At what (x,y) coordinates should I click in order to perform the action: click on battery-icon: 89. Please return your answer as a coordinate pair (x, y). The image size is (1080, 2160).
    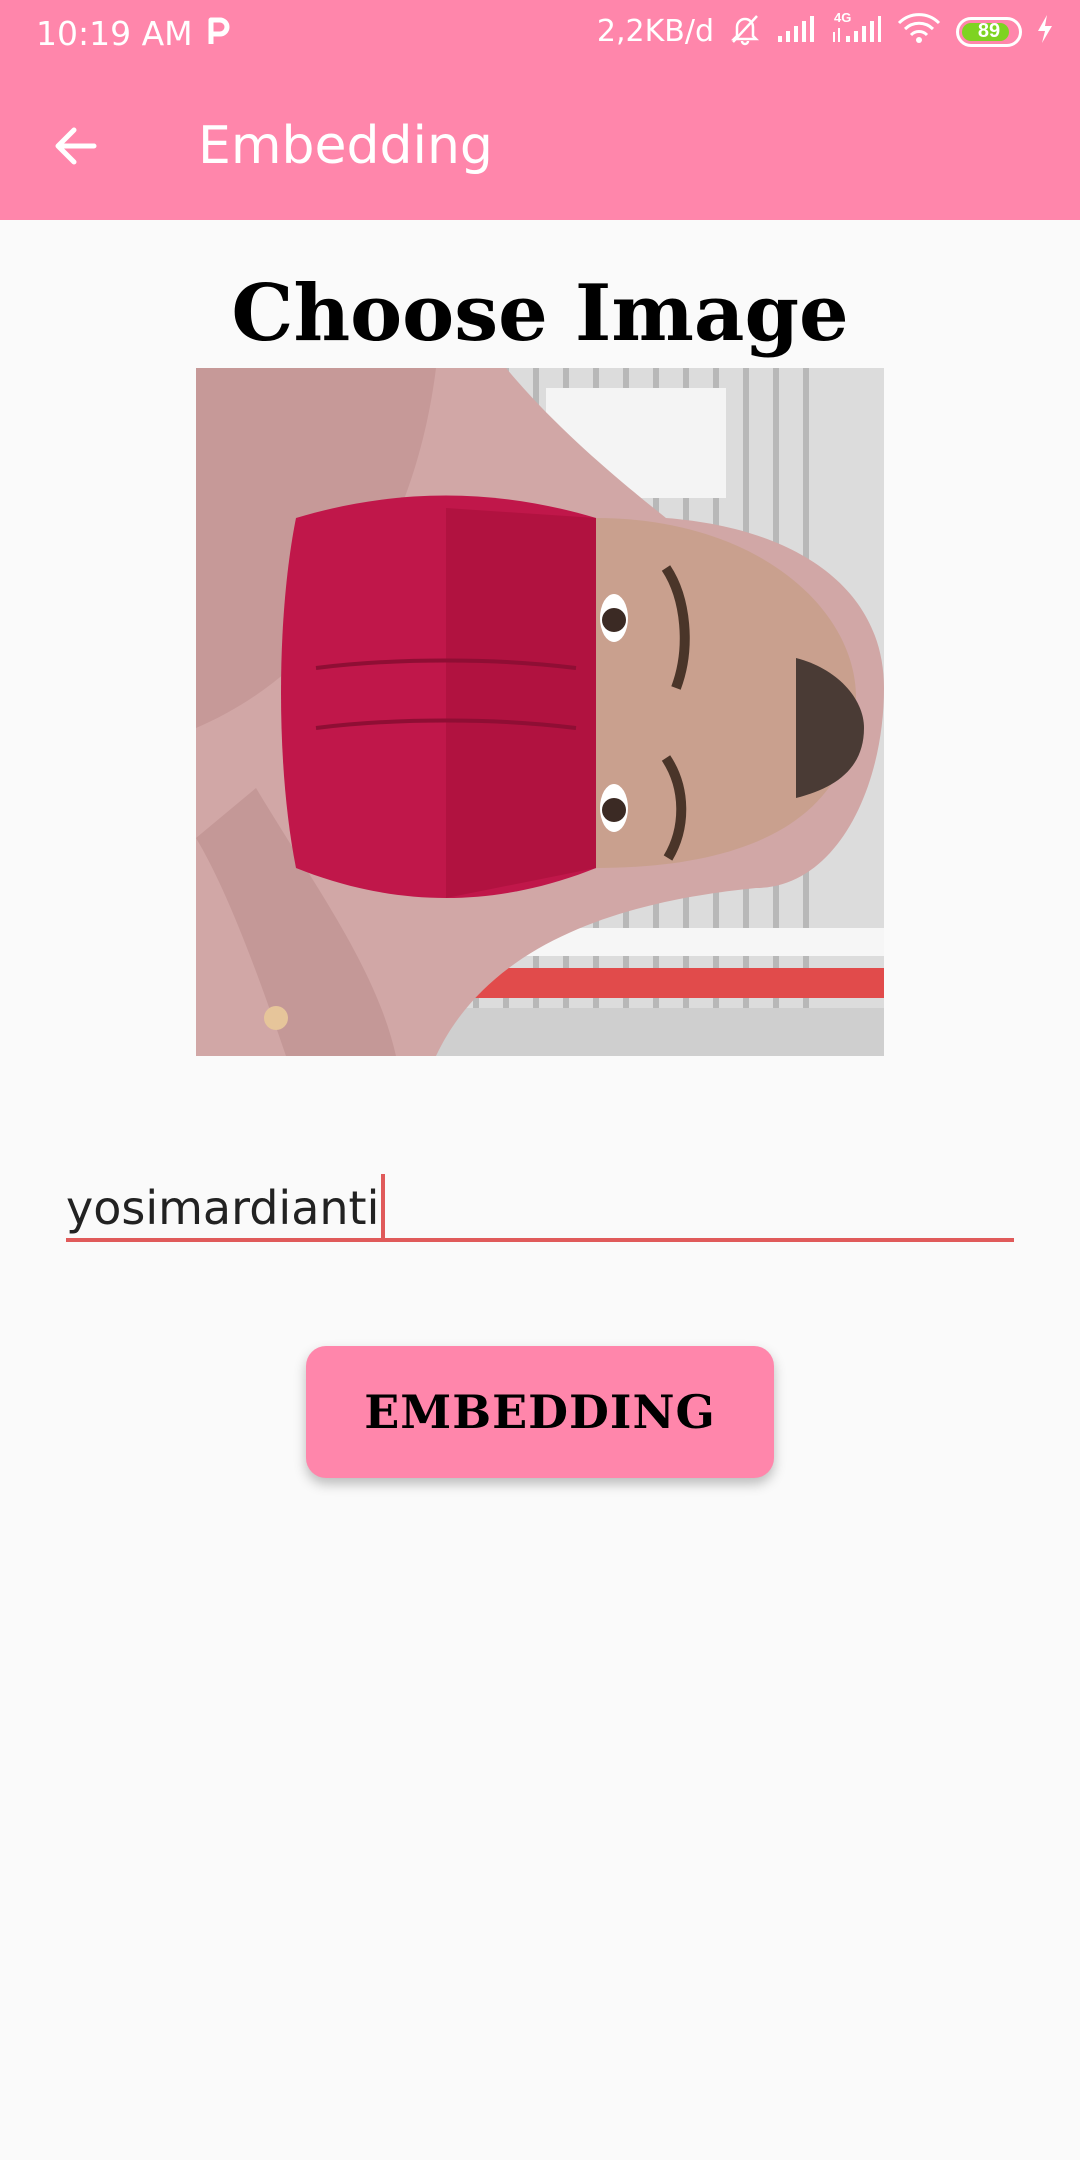
    Looking at the image, I should click on (989, 31).